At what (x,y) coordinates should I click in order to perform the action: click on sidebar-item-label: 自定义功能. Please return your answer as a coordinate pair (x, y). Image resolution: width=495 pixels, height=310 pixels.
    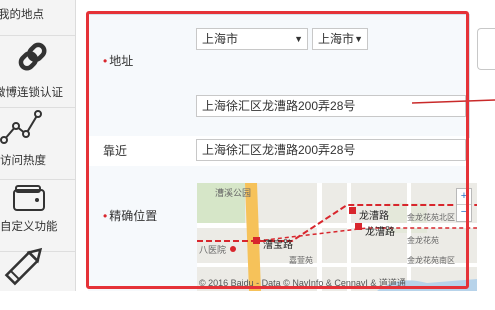
    Looking at the image, I should click on (29, 227).